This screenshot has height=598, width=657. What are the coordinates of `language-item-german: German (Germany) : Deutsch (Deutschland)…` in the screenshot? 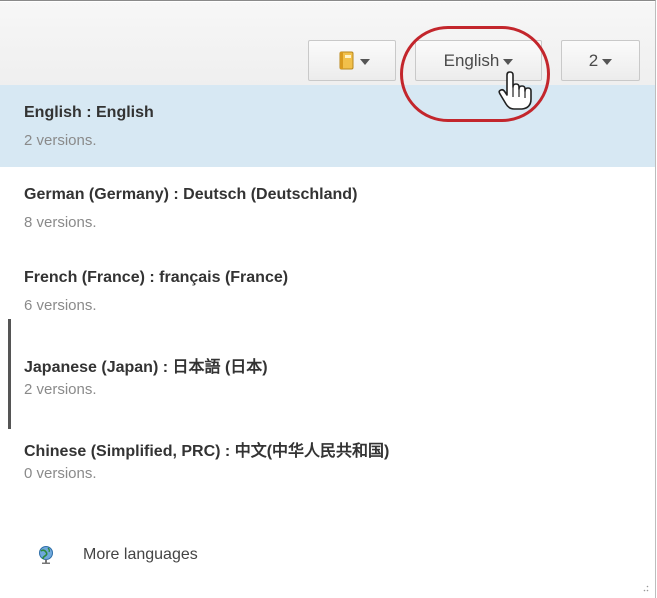 It's located at (327, 209).